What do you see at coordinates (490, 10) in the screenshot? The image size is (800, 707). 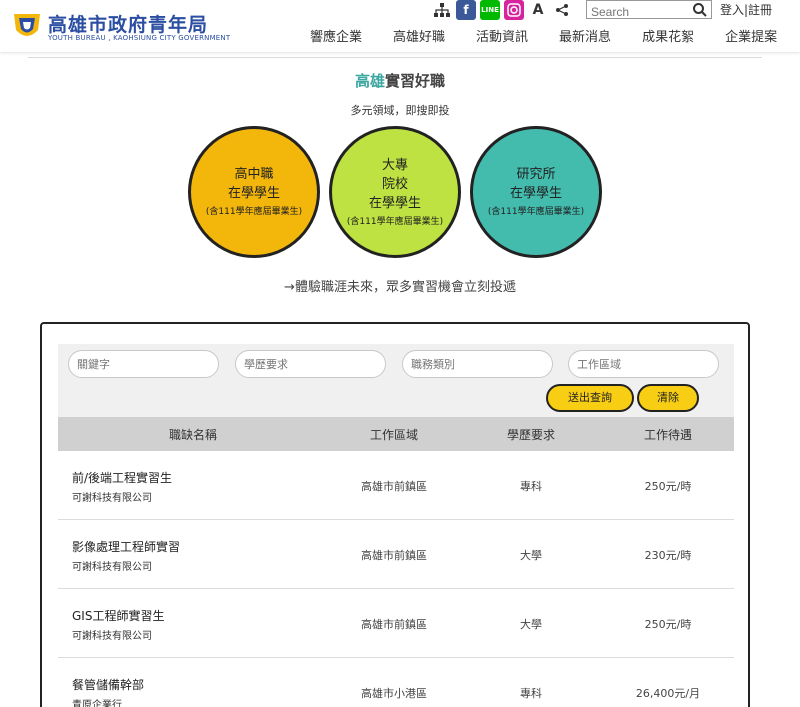 I see `line-icon: LINE` at bounding box center [490, 10].